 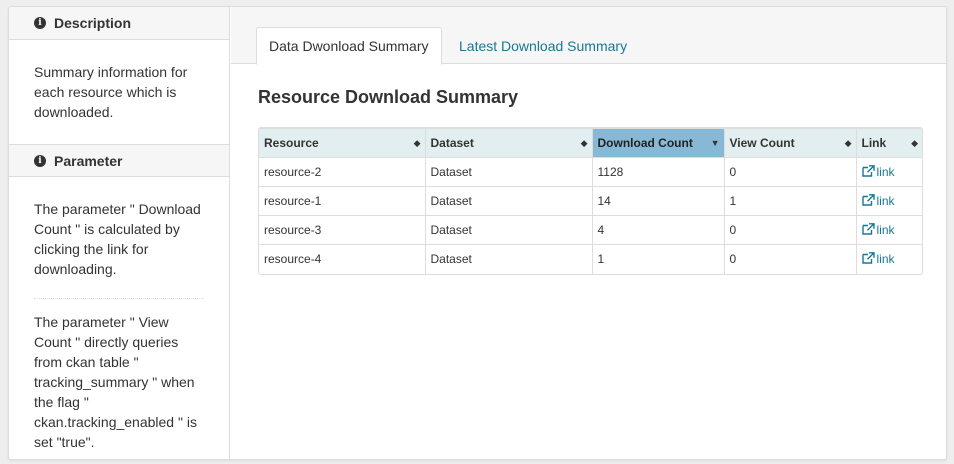 What do you see at coordinates (658, 143) in the screenshot?
I see `column-header-download-count: Download Count ▼` at bounding box center [658, 143].